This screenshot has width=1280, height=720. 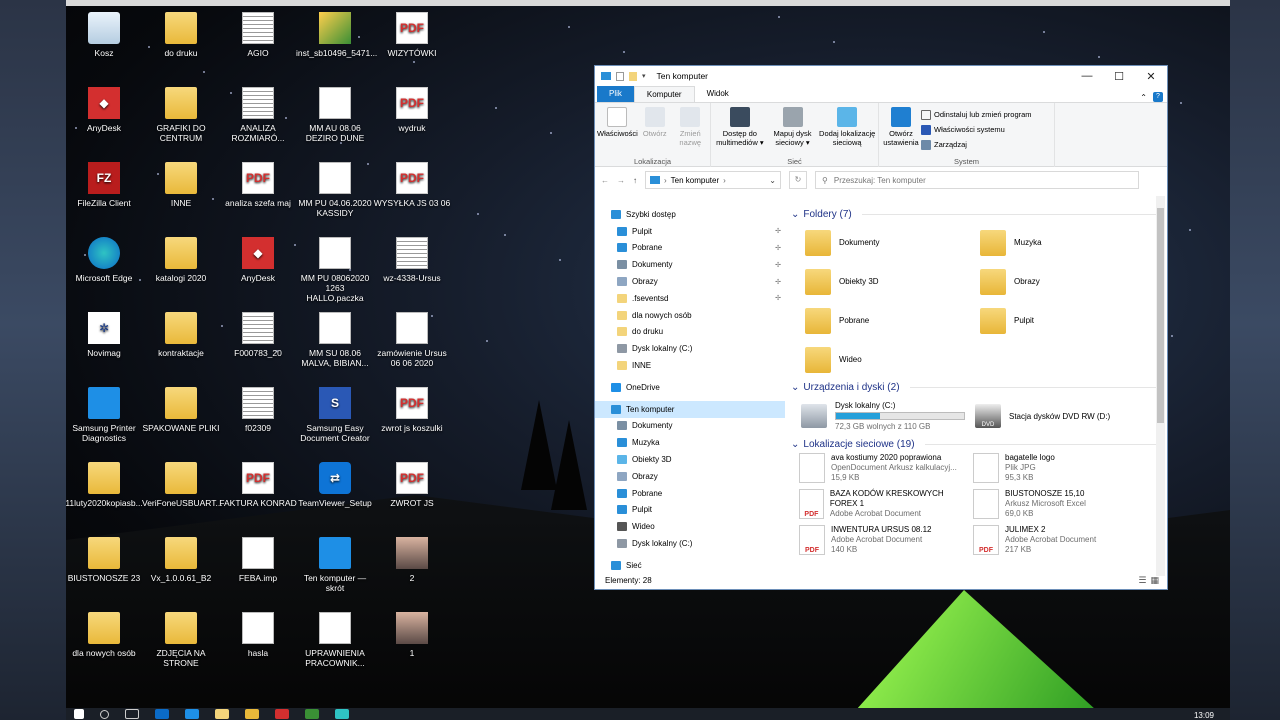 I want to click on search-input: ⚲ Przeszukaj: Ten komputer, so click(x=977, y=180).